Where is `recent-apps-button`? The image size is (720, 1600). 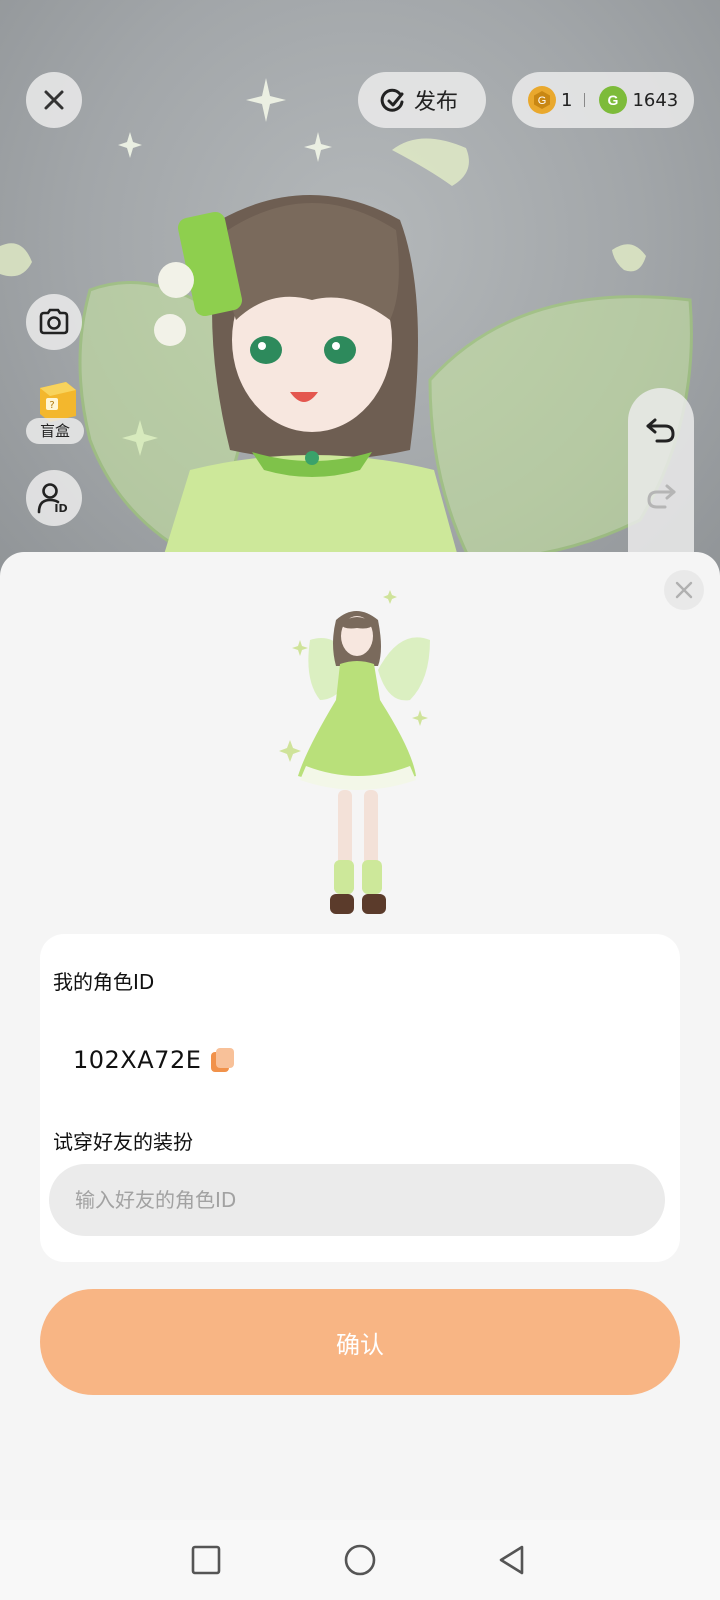 recent-apps-button is located at coordinates (206, 1560).